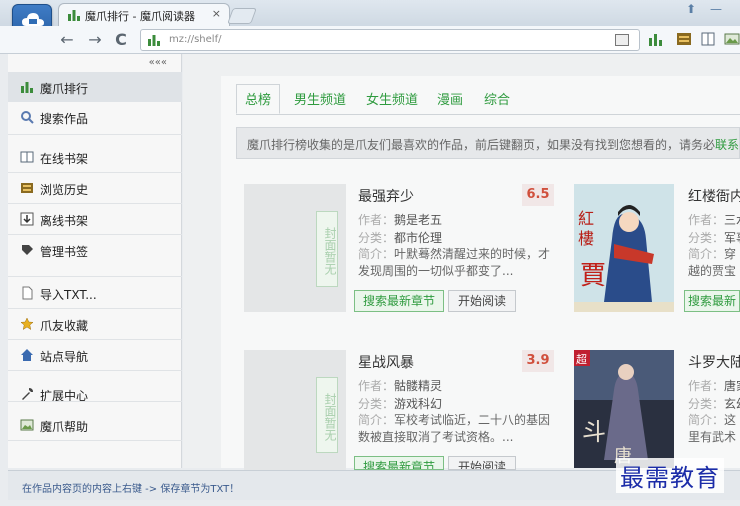 The height and width of the screenshot is (506, 740). What do you see at coordinates (400, 238) in the screenshot?
I see `book-category: 分类：都市伦理` at bounding box center [400, 238].